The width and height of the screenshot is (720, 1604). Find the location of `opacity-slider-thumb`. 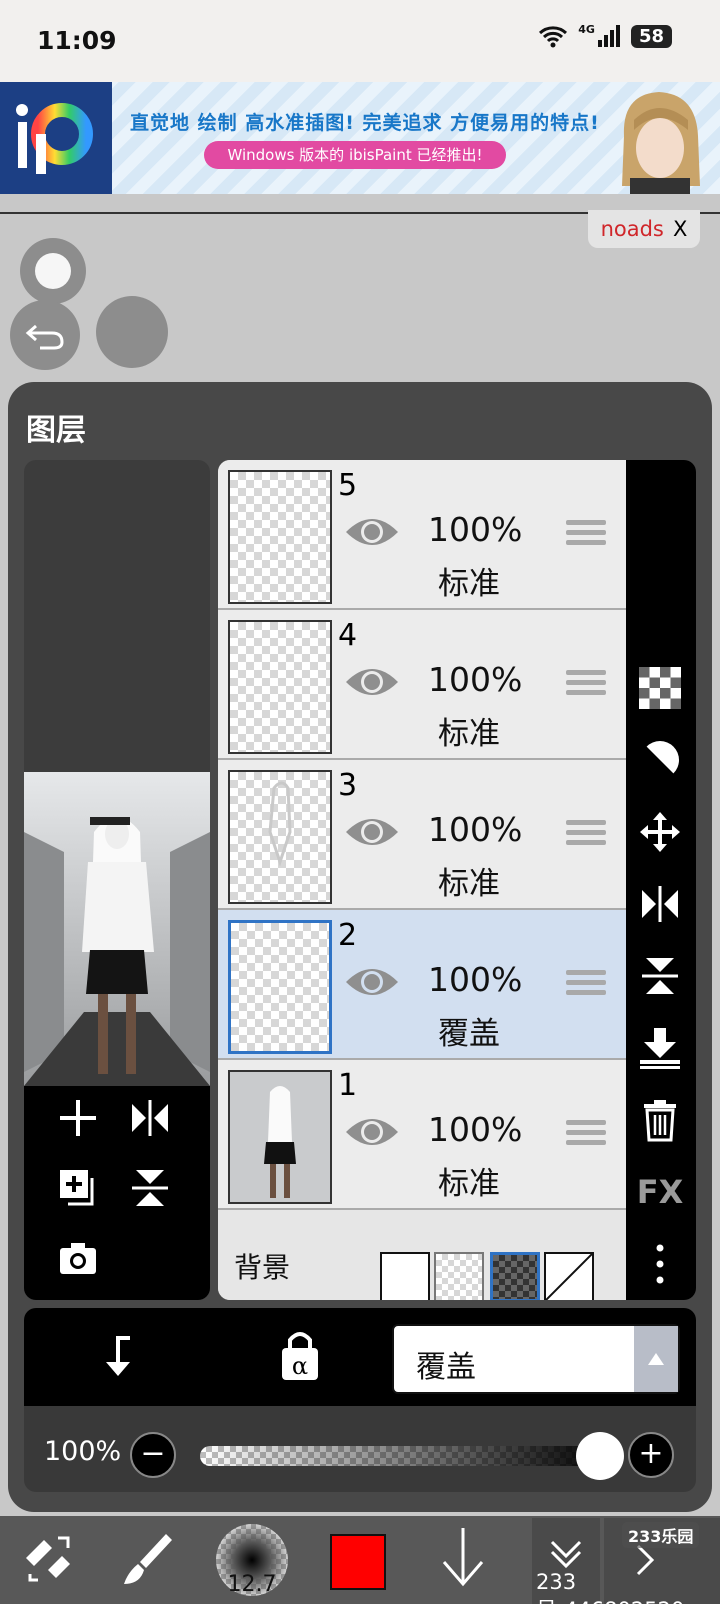

opacity-slider-thumb is located at coordinates (600, 1456).